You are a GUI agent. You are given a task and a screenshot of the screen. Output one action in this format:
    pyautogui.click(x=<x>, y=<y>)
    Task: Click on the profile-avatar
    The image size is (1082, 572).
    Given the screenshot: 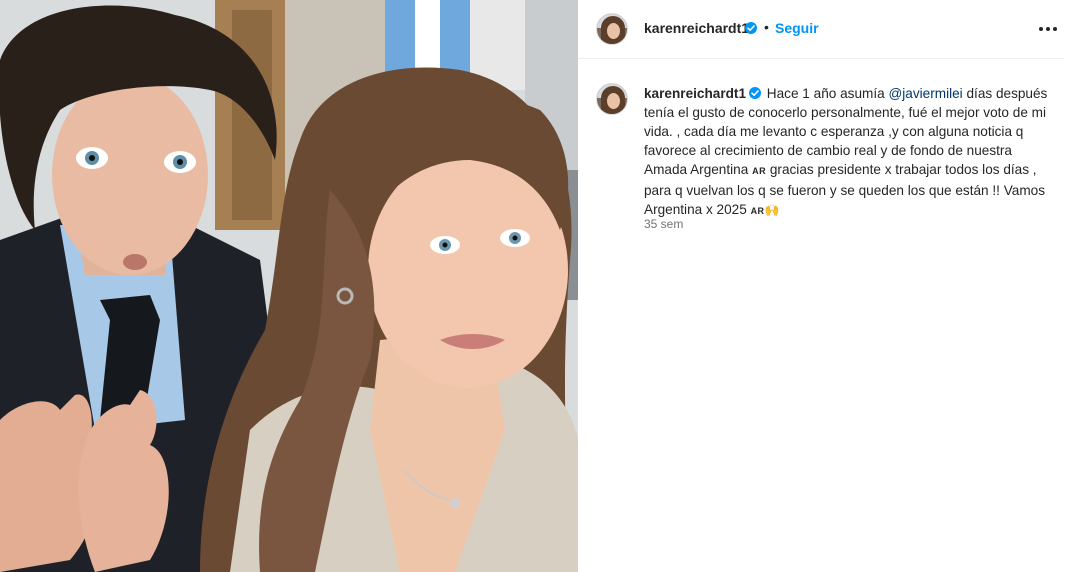 What is the action you would take?
    pyautogui.click(x=612, y=29)
    